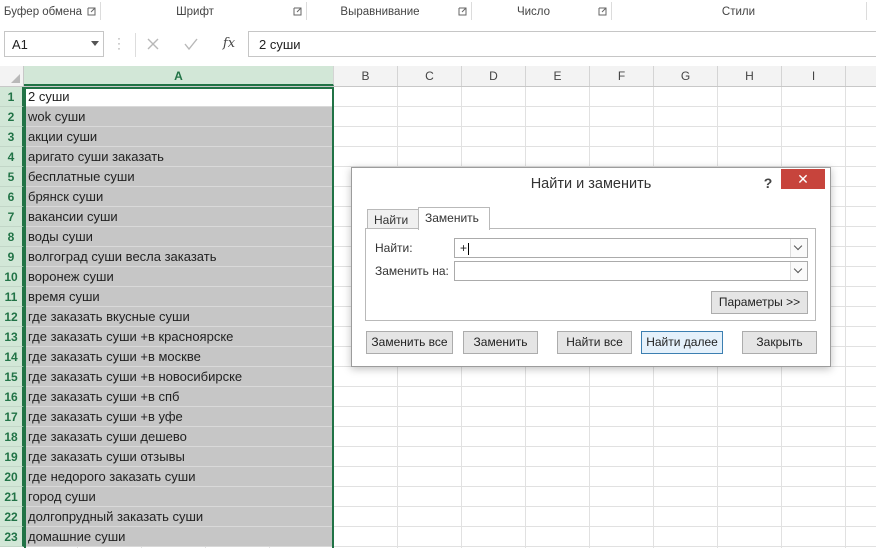  I want to click on insert-function-icon: fx, so click(229, 44).